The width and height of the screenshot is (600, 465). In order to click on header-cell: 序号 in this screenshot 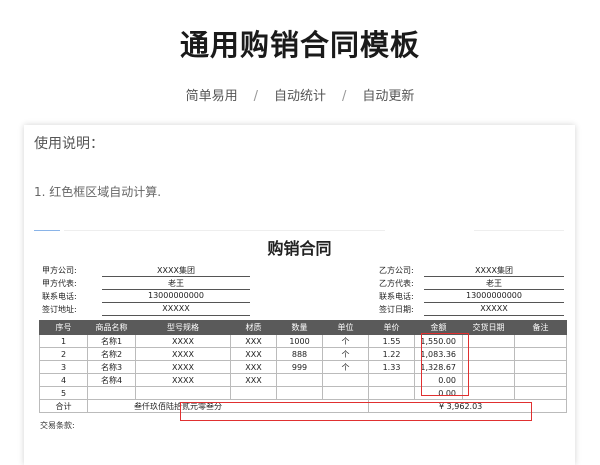, I will do `click(63, 327)`.